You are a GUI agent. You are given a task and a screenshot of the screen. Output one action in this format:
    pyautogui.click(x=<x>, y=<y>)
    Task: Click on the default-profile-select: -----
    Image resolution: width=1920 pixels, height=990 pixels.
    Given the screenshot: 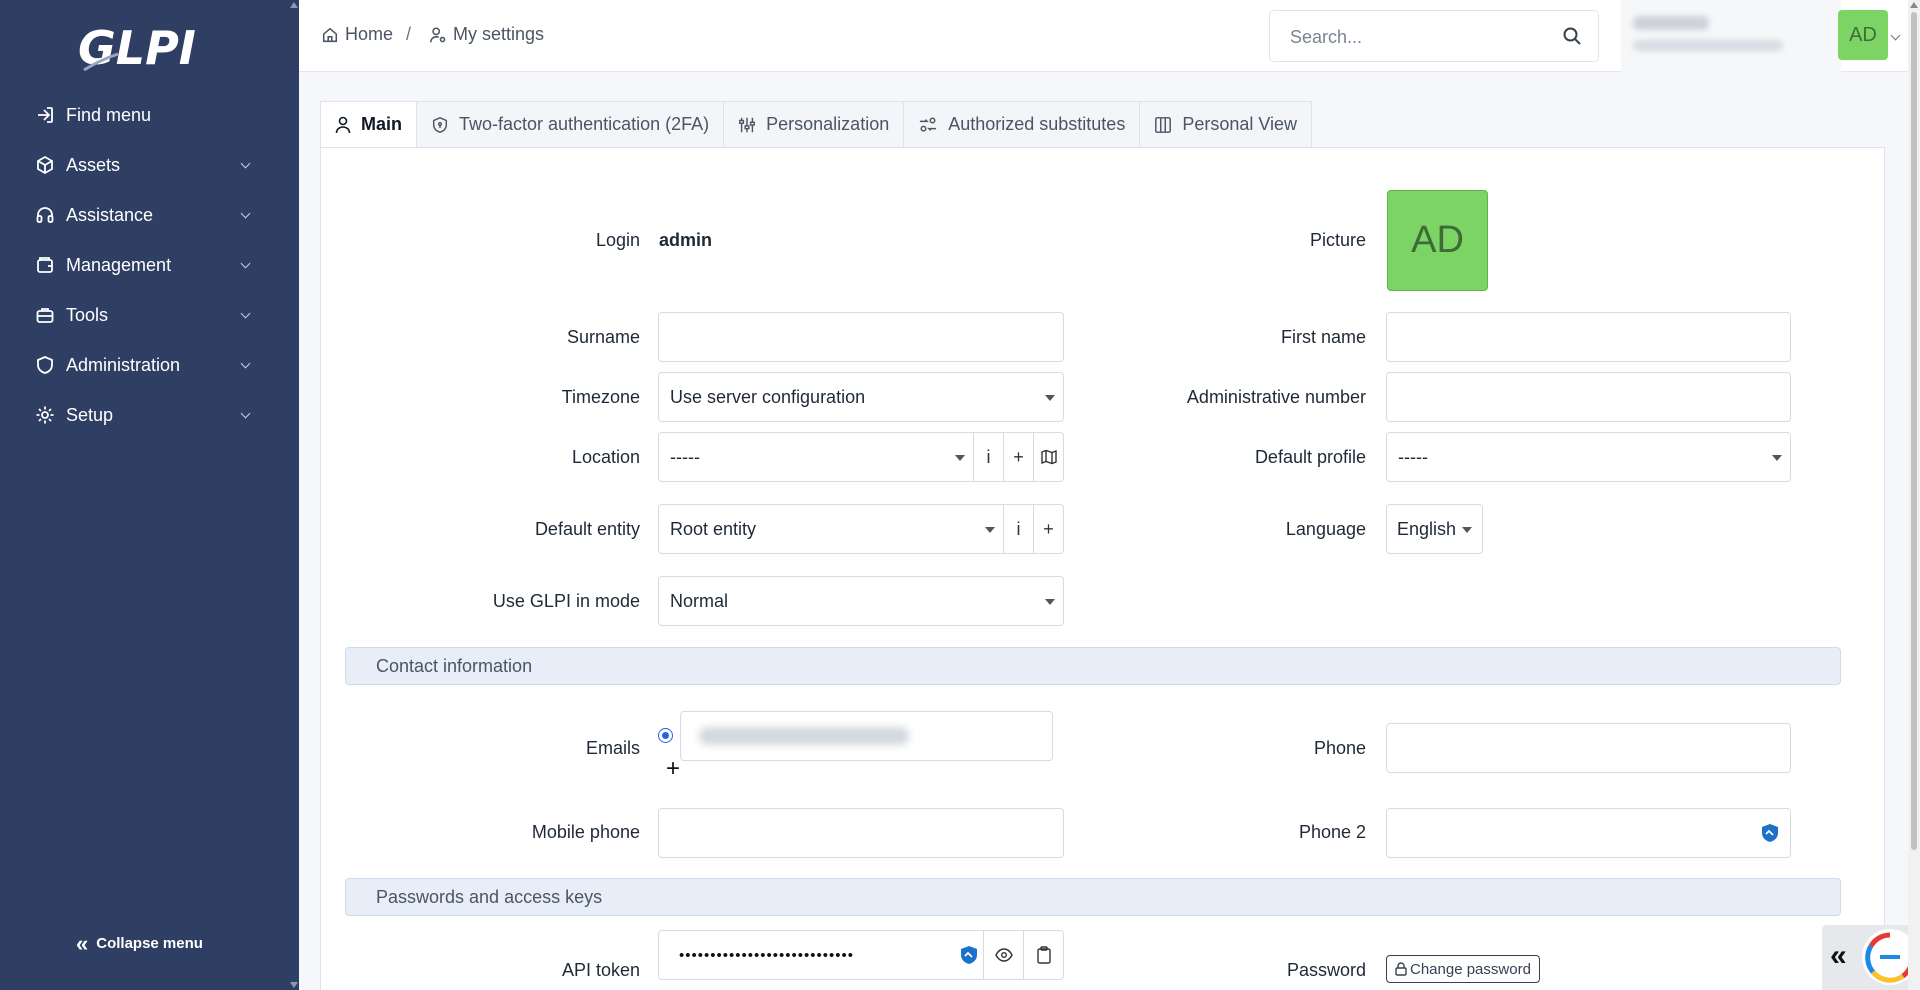 What is the action you would take?
    pyautogui.click(x=1588, y=457)
    